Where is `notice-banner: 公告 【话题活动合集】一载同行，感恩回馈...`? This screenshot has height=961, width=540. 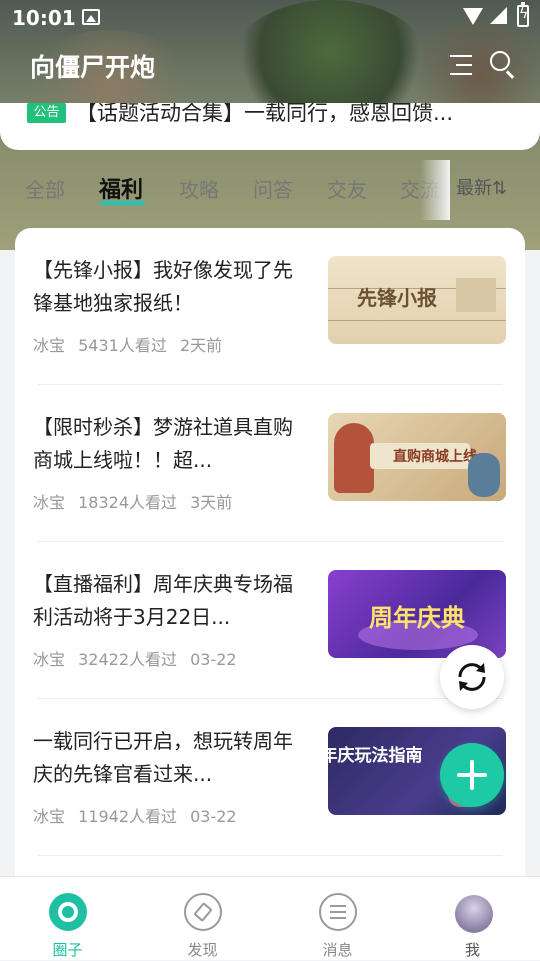 notice-banner: 公告 【话题活动合集】一载同行，感恩回馈... is located at coordinates (270, 126).